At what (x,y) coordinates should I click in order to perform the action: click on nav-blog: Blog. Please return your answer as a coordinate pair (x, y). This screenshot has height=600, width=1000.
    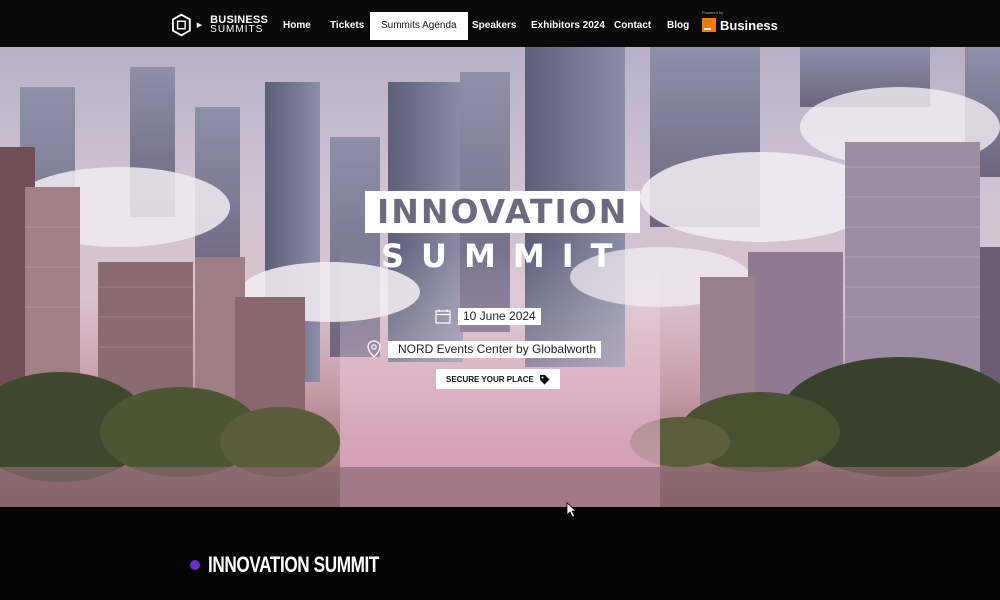
    Looking at the image, I should click on (678, 26).